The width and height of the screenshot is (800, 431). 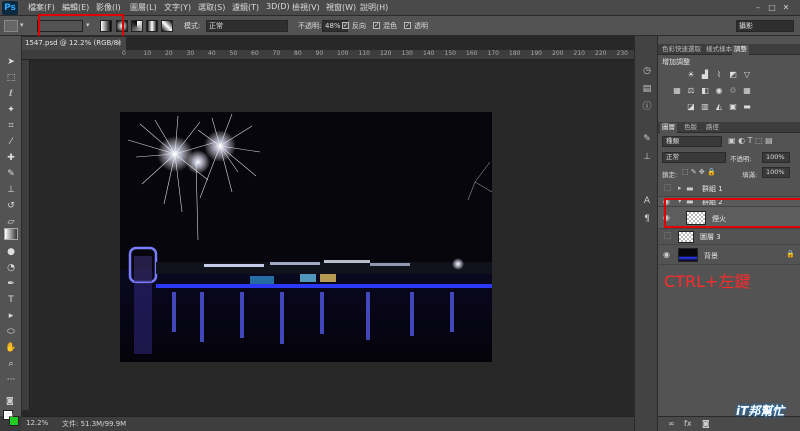 What do you see at coordinates (729, 237) in the screenshot?
I see `layer-3: 圖層 3` at bounding box center [729, 237].